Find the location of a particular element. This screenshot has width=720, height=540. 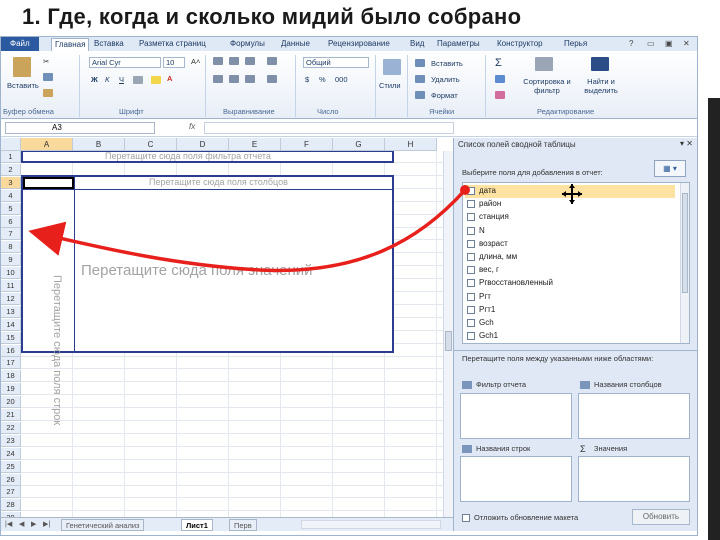

name-box: A3 is located at coordinates (80, 128).